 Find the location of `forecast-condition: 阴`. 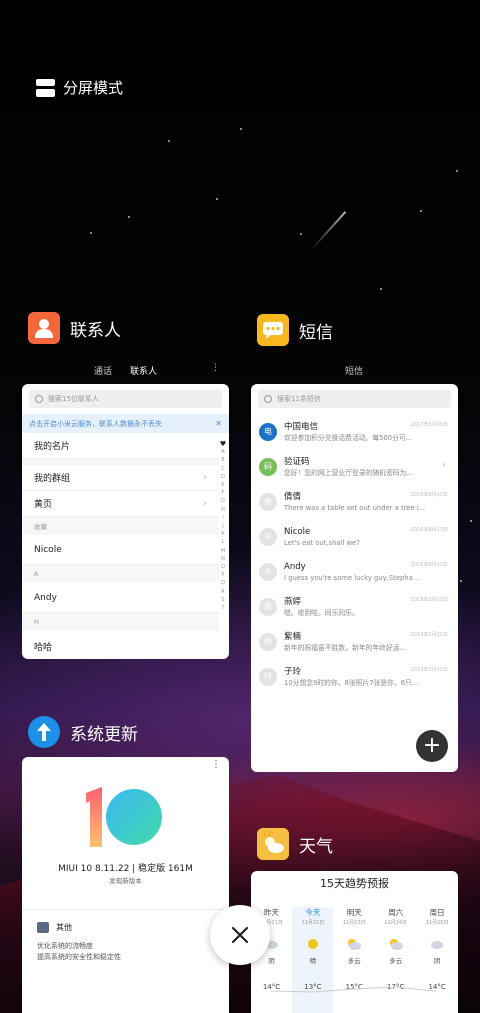

forecast-condition: 阴 is located at coordinates (437, 961).